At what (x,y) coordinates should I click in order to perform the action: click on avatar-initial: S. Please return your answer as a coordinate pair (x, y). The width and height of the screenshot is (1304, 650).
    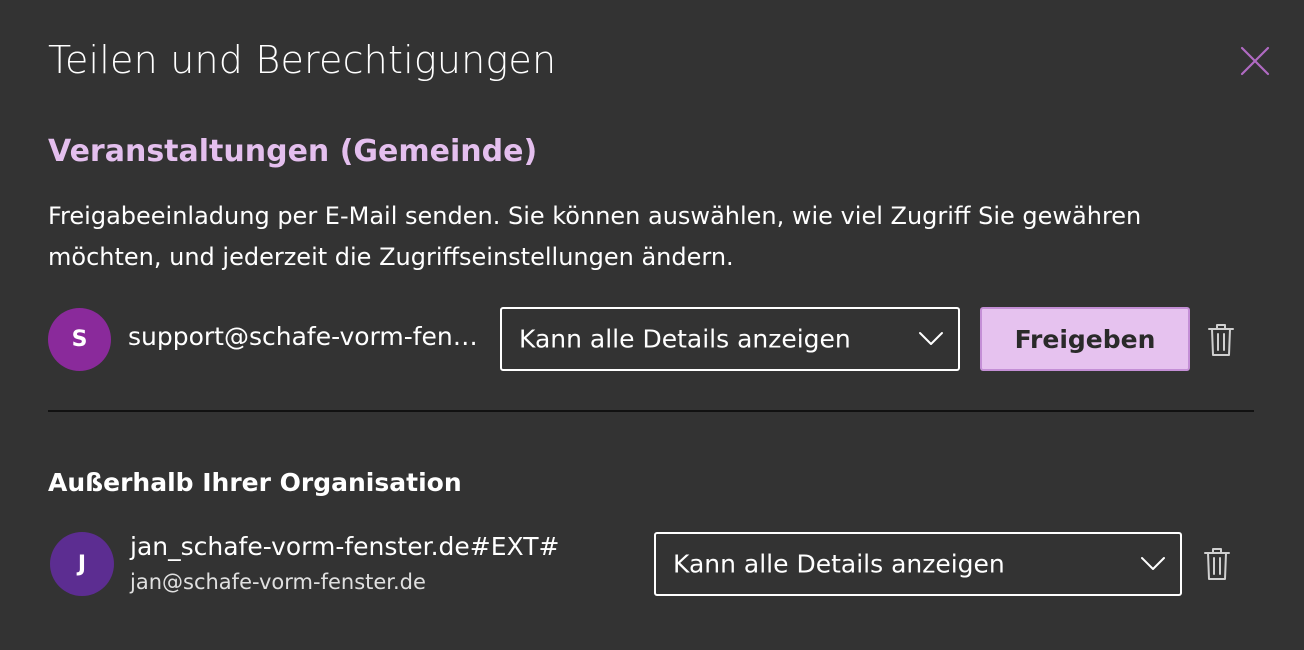
    Looking at the image, I should click on (79, 339).